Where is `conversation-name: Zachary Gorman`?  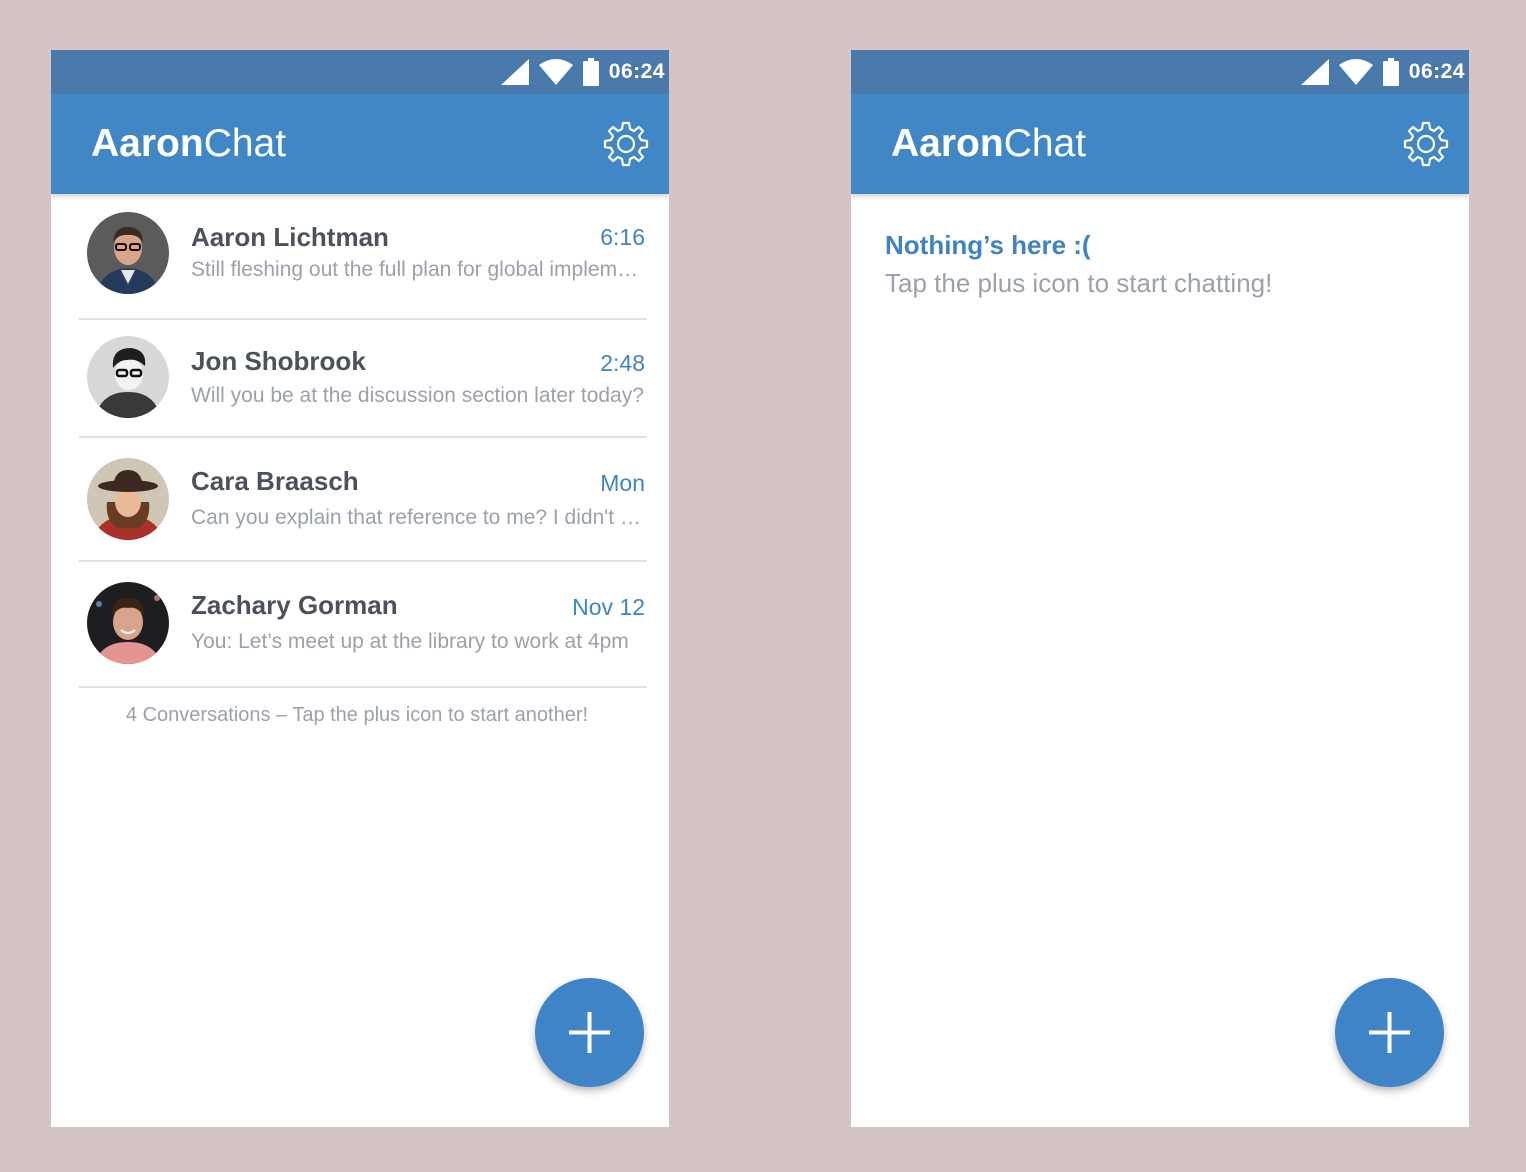 conversation-name: Zachary Gorman is located at coordinates (294, 605).